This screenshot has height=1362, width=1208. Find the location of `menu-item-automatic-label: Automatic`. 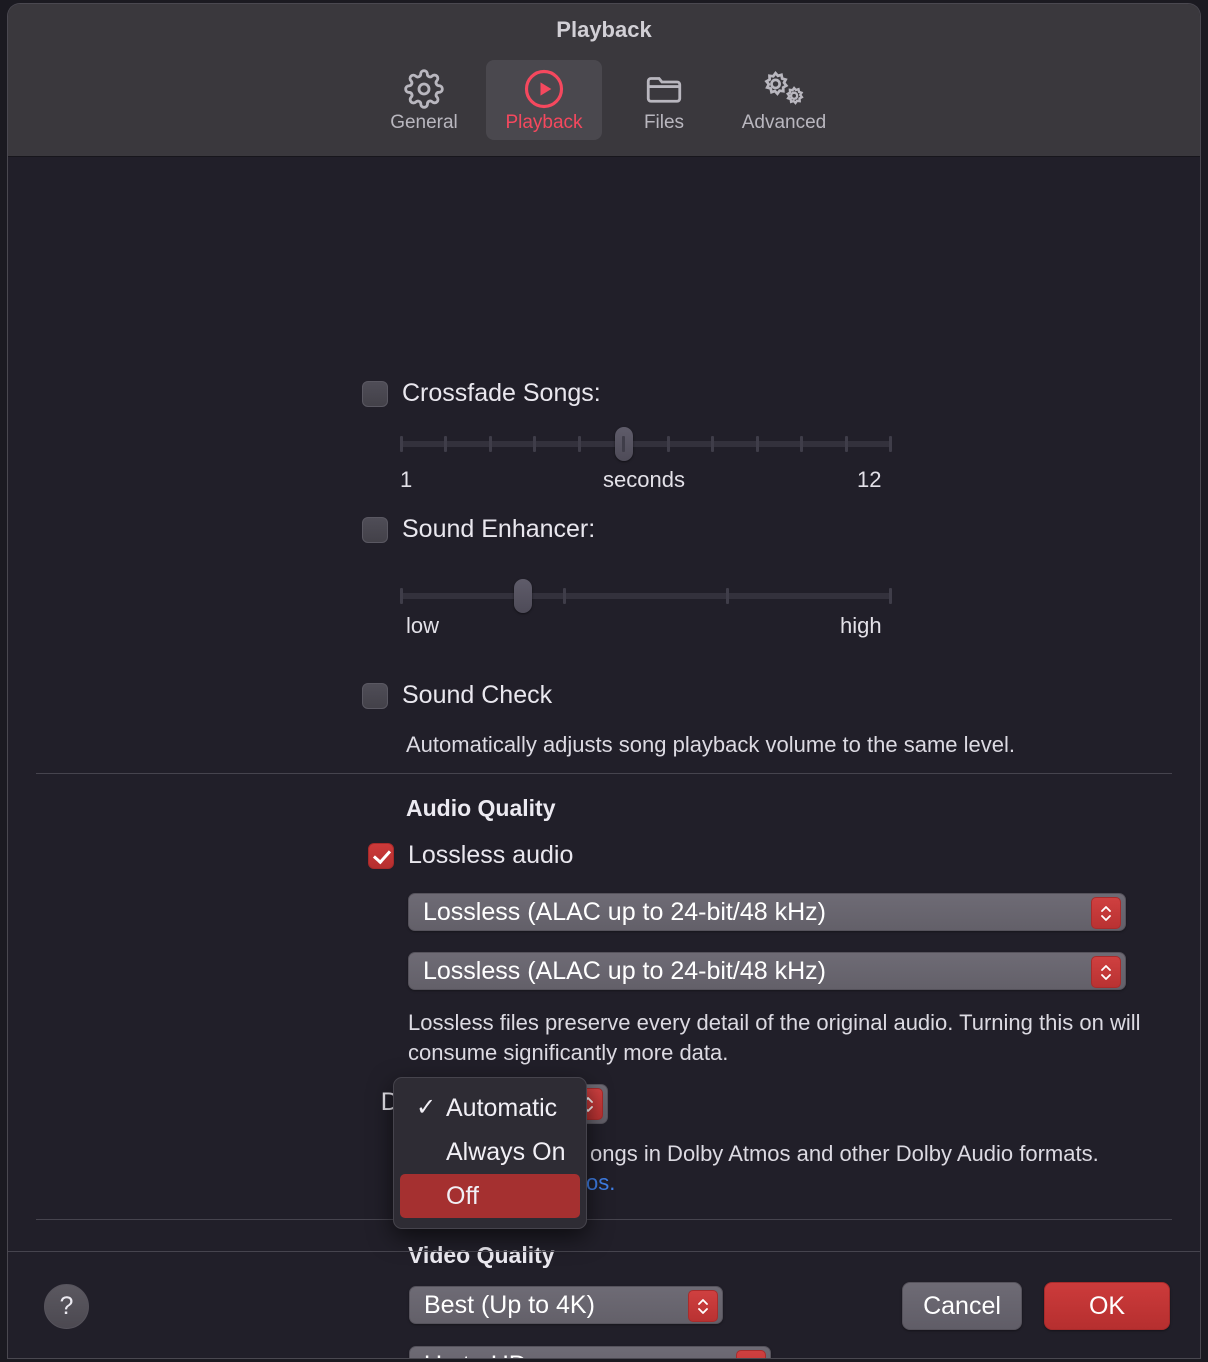

menu-item-automatic-label: Automatic is located at coordinates (502, 1108).